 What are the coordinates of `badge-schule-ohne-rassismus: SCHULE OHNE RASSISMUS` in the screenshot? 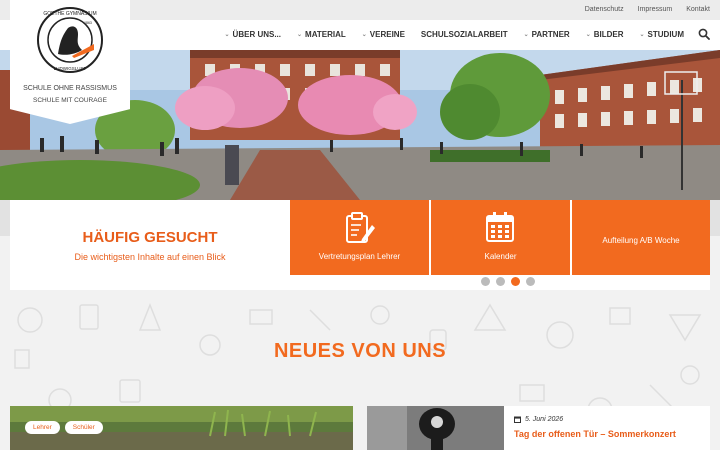 It's located at (70, 88).